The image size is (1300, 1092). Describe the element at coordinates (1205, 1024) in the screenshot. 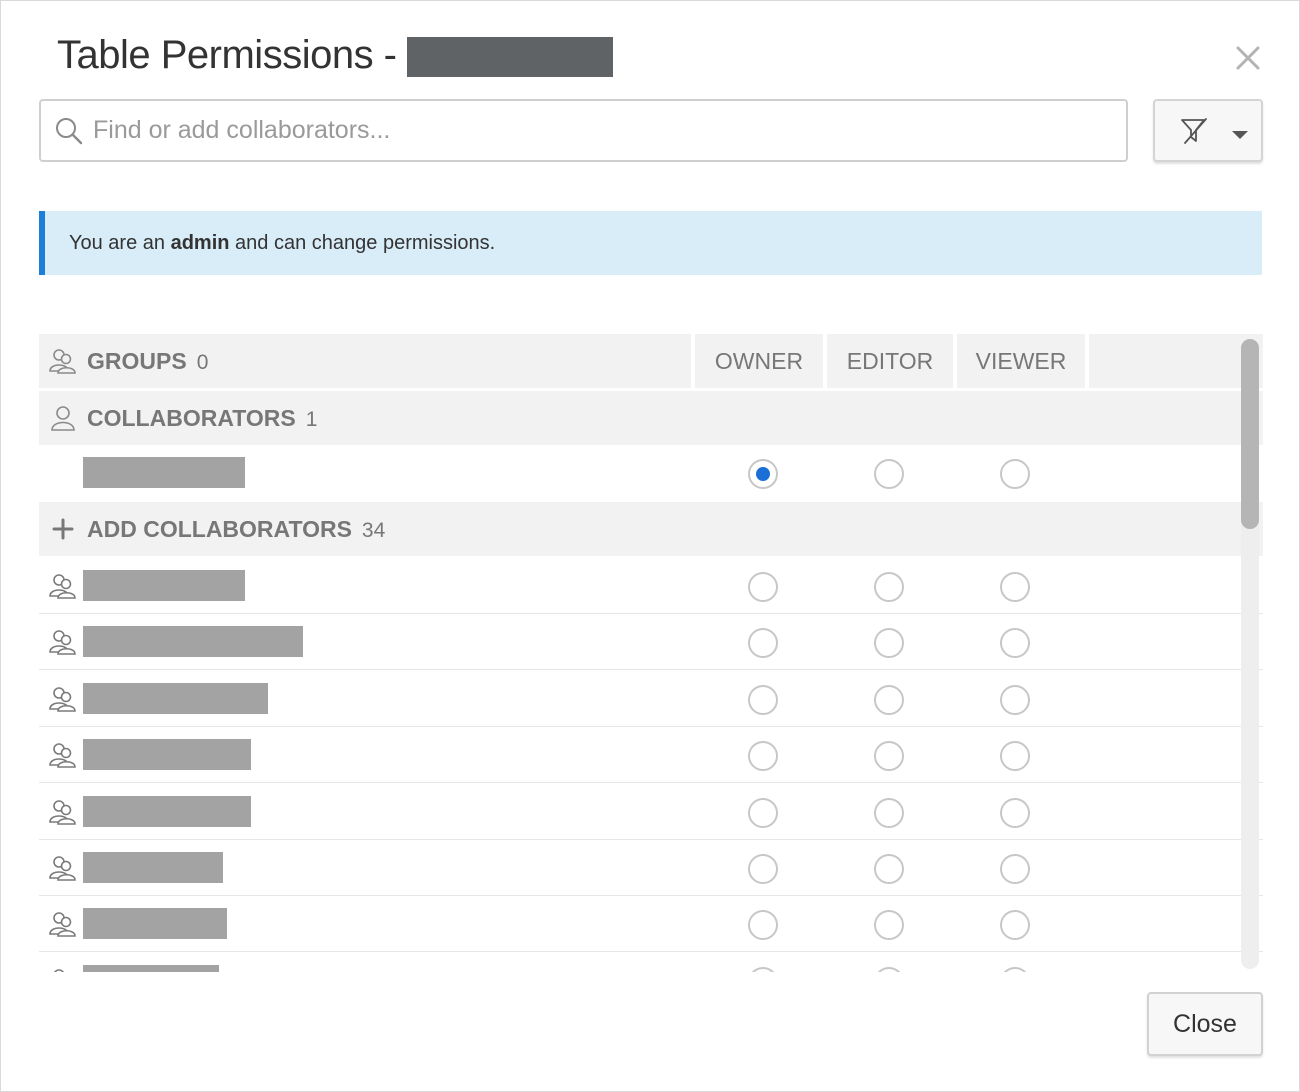

I see `close-button: Close` at that location.